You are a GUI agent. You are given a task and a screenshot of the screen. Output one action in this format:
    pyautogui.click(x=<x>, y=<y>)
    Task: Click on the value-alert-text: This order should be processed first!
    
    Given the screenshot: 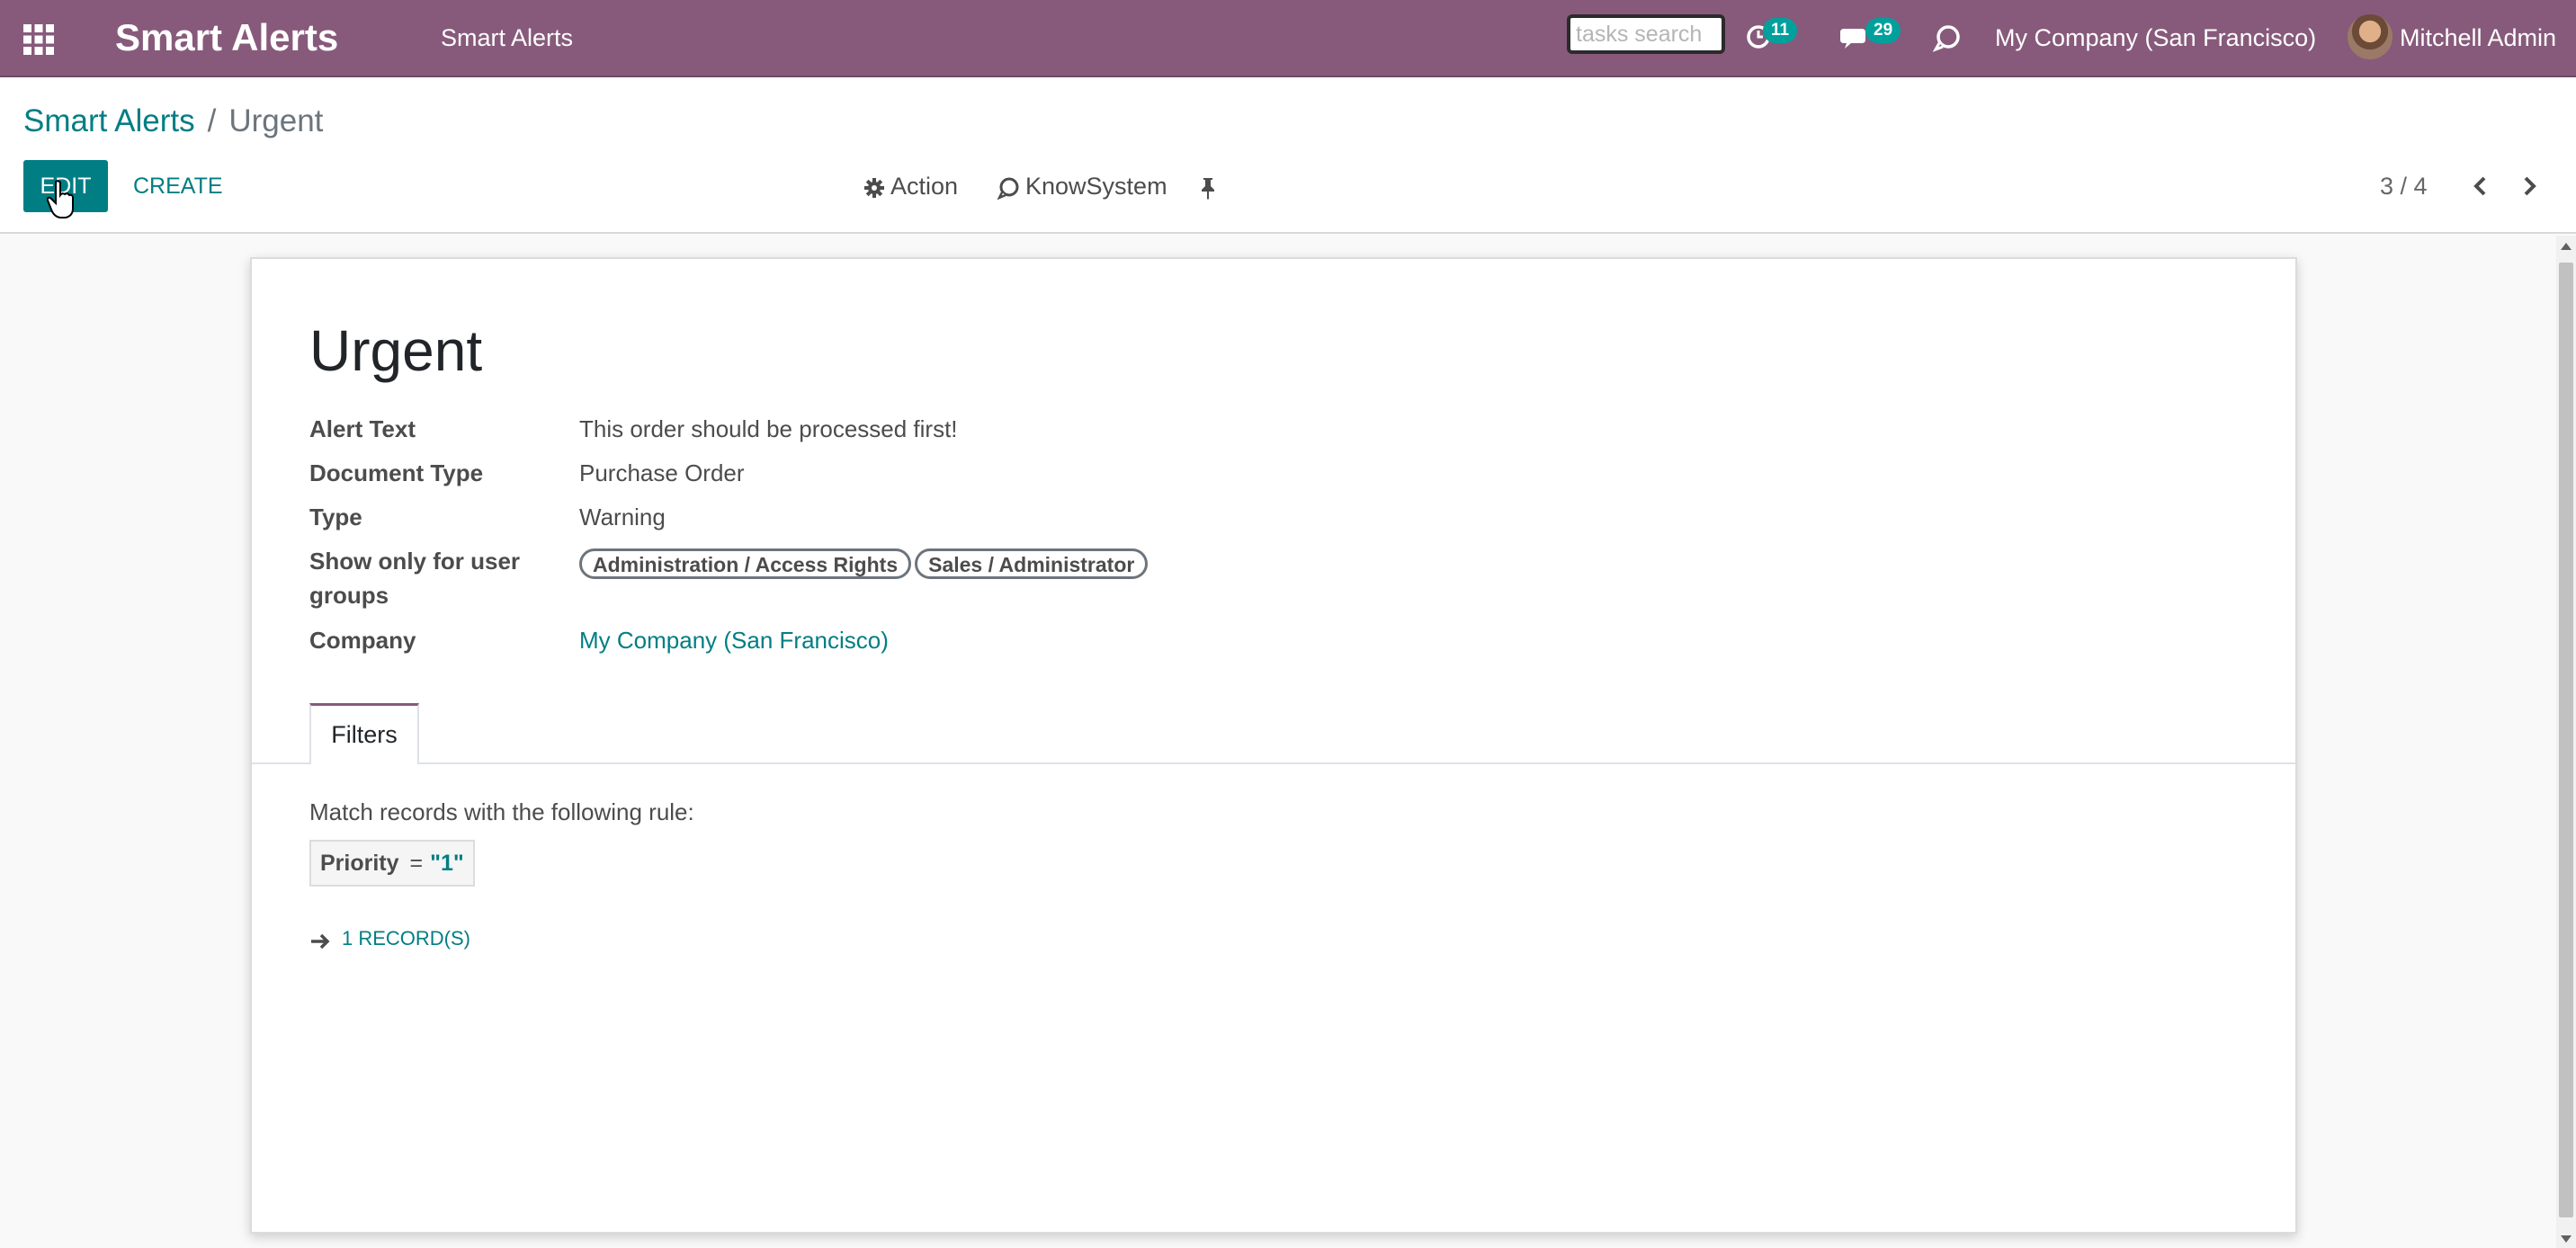 What is the action you would take?
    pyautogui.click(x=768, y=428)
    